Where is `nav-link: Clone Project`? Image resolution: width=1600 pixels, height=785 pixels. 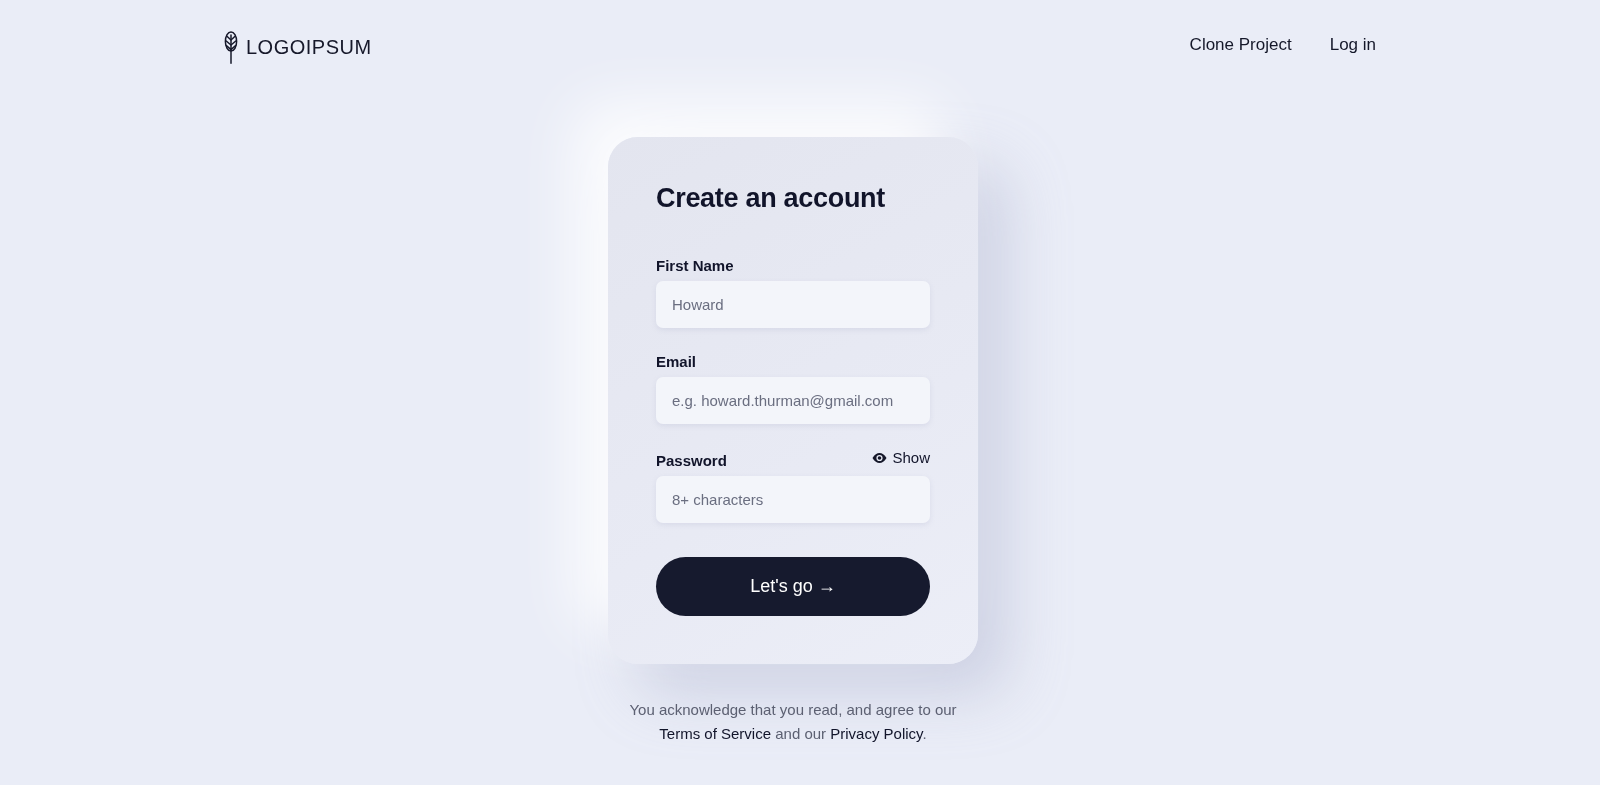
nav-link: Clone Project is located at coordinates (1240, 45).